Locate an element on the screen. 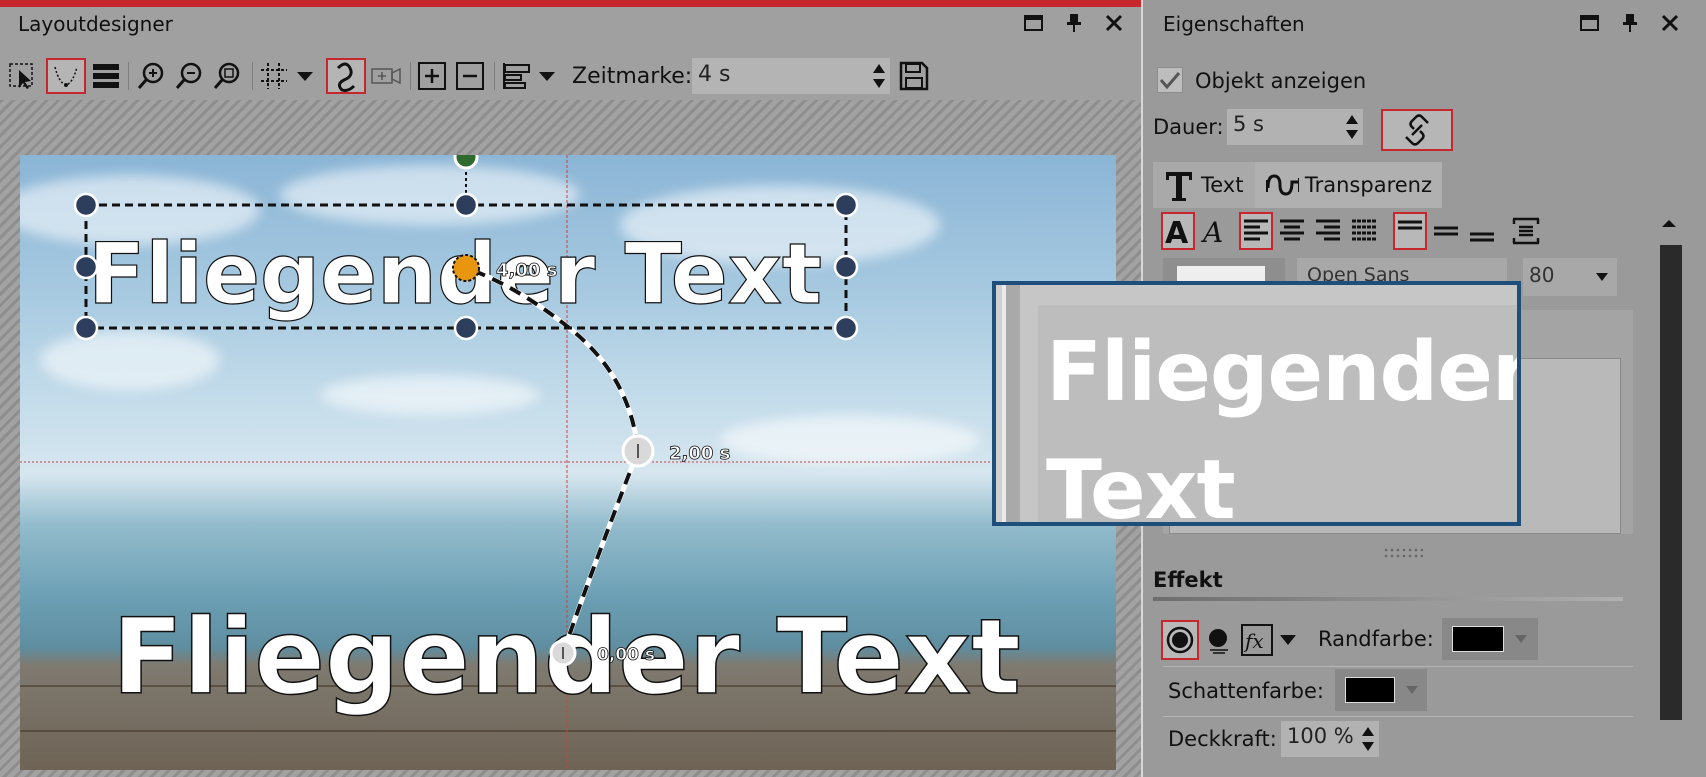 The image size is (1706, 777). align-right-button is located at coordinates (1328, 231).